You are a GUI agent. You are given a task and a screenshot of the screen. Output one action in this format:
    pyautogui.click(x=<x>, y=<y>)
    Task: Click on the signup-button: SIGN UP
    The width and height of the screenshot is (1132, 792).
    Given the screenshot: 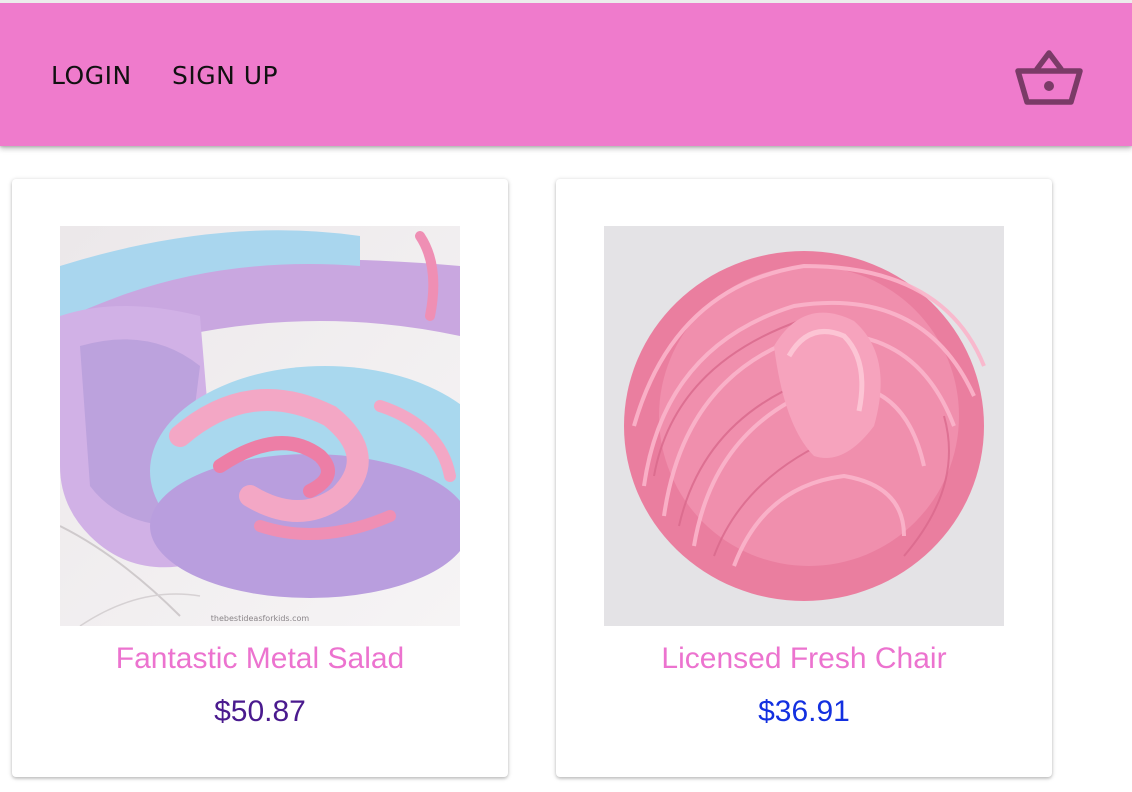 What is the action you would take?
    pyautogui.click(x=225, y=76)
    